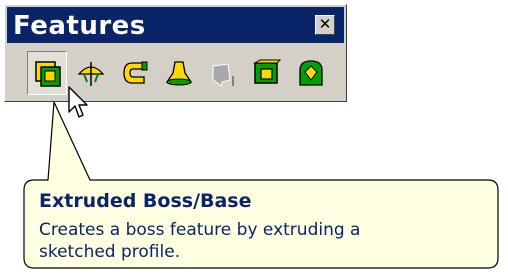 The width and height of the screenshot is (508, 278). I want to click on extruded-cut-icon, so click(267, 71).